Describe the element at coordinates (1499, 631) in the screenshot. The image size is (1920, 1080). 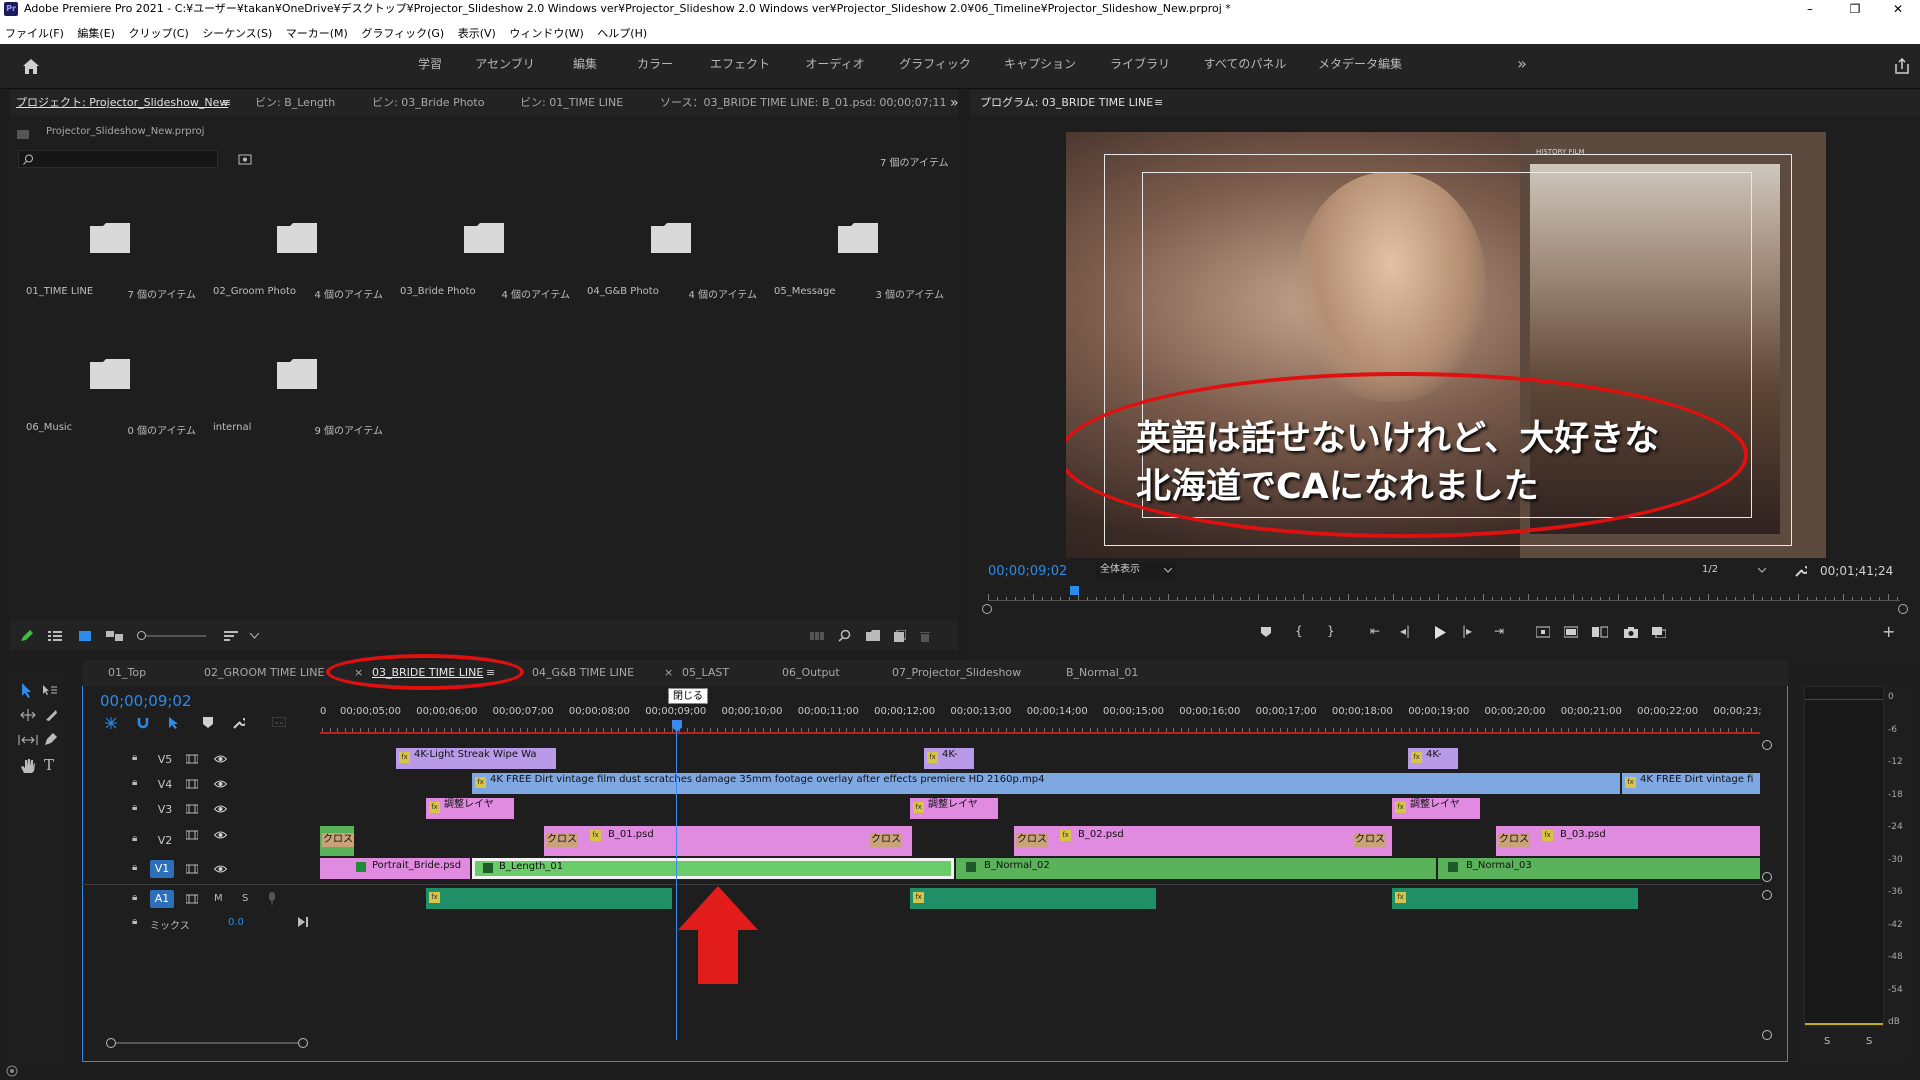
I see `go-to-out-icon: ⇥` at that location.